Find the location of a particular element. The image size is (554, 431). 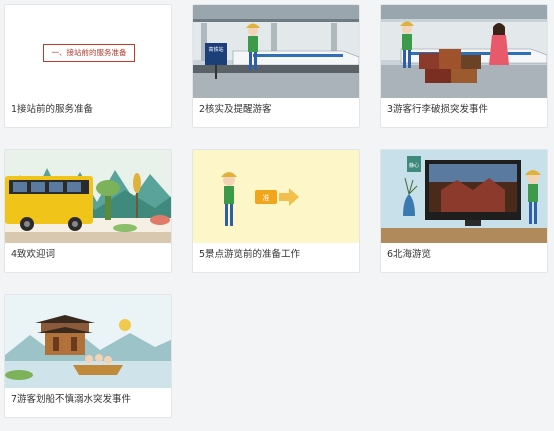

video-card-4: 4致欢迎词 is located at coordinates (88, 211).